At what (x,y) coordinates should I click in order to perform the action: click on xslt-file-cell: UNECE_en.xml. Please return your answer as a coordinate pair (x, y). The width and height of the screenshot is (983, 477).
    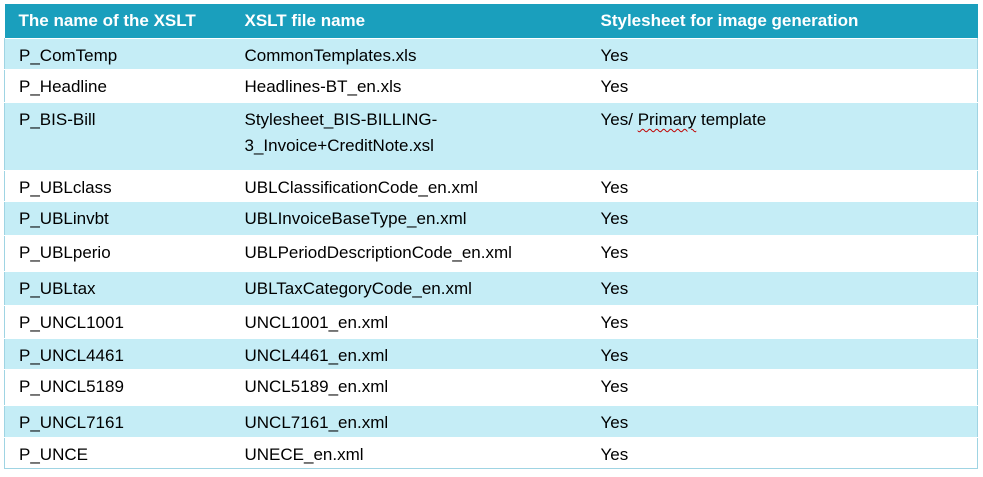
    Looking at the image, I should click on (408, 453).